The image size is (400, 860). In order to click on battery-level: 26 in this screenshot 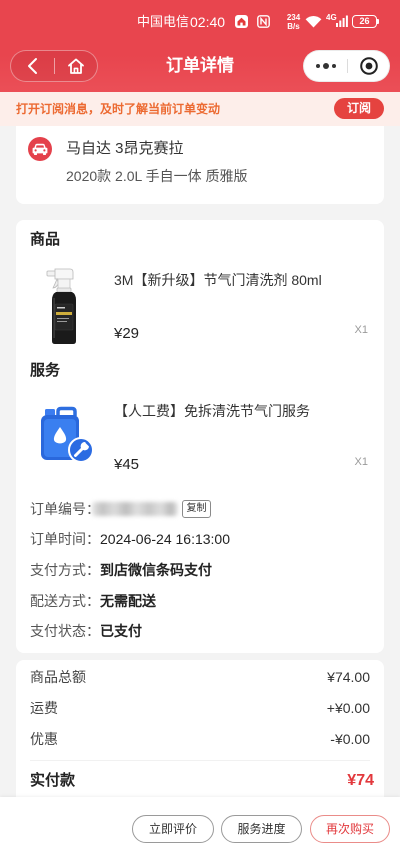, I will do `click(364, 21)`.